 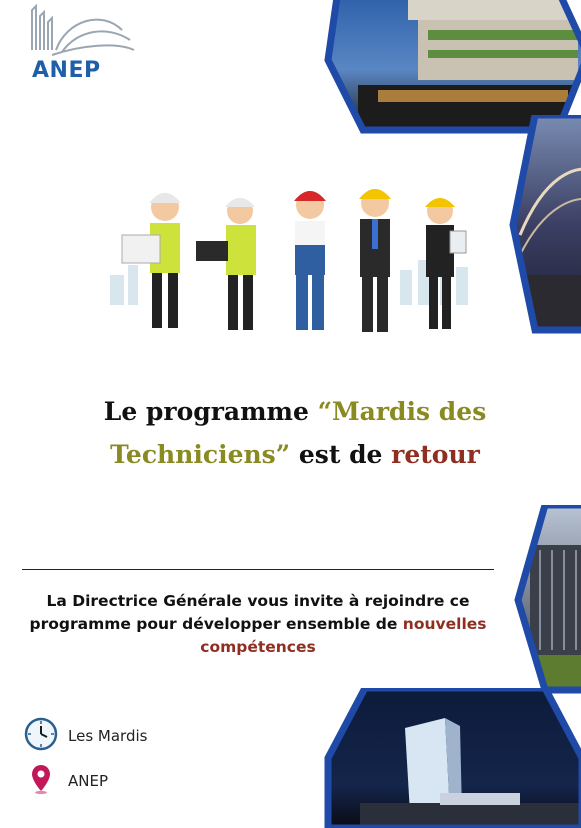 What do you see at coordinates (66, 70) in the screenshot?
I see `logo-text: ANEP` at bounding box center [66, 70].